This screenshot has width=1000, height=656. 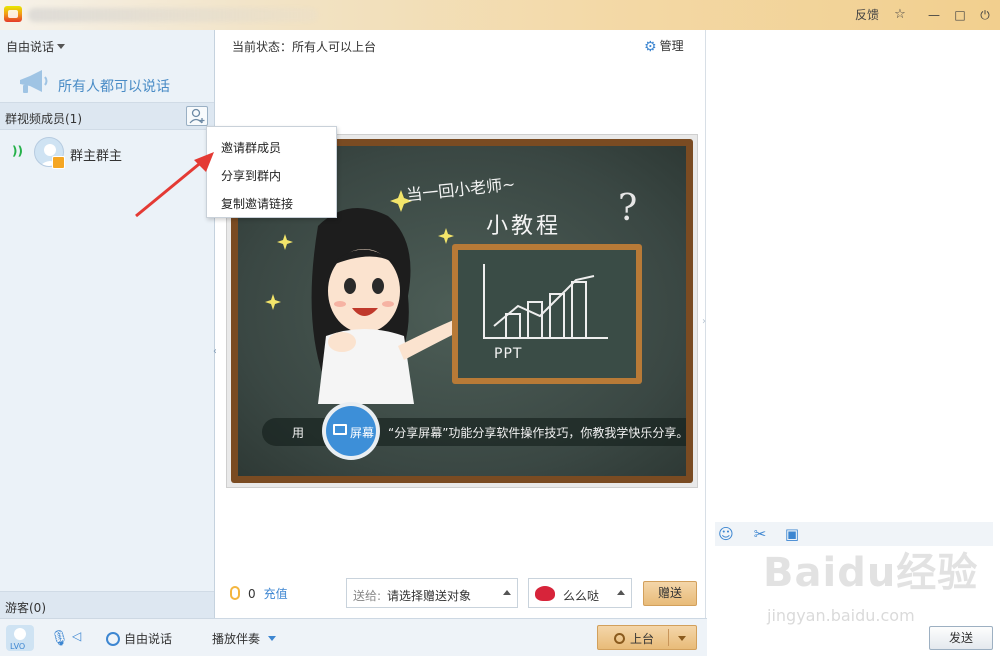 I want to click on give-gift-button: 赠送, so click(x=670, y=593).